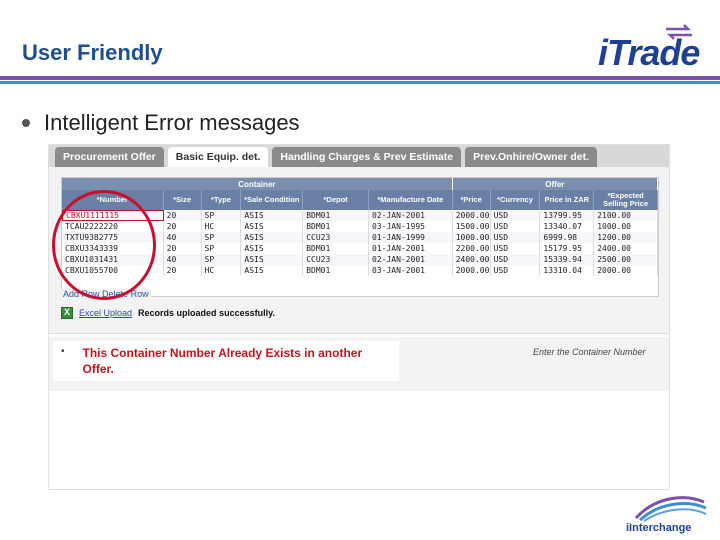 Image resolution: width=720 pixels, height=540 pixels. Describe the element at coordinates (113, 237) in the screenshot. I see `cell-number: TXTU9382775` at that location.